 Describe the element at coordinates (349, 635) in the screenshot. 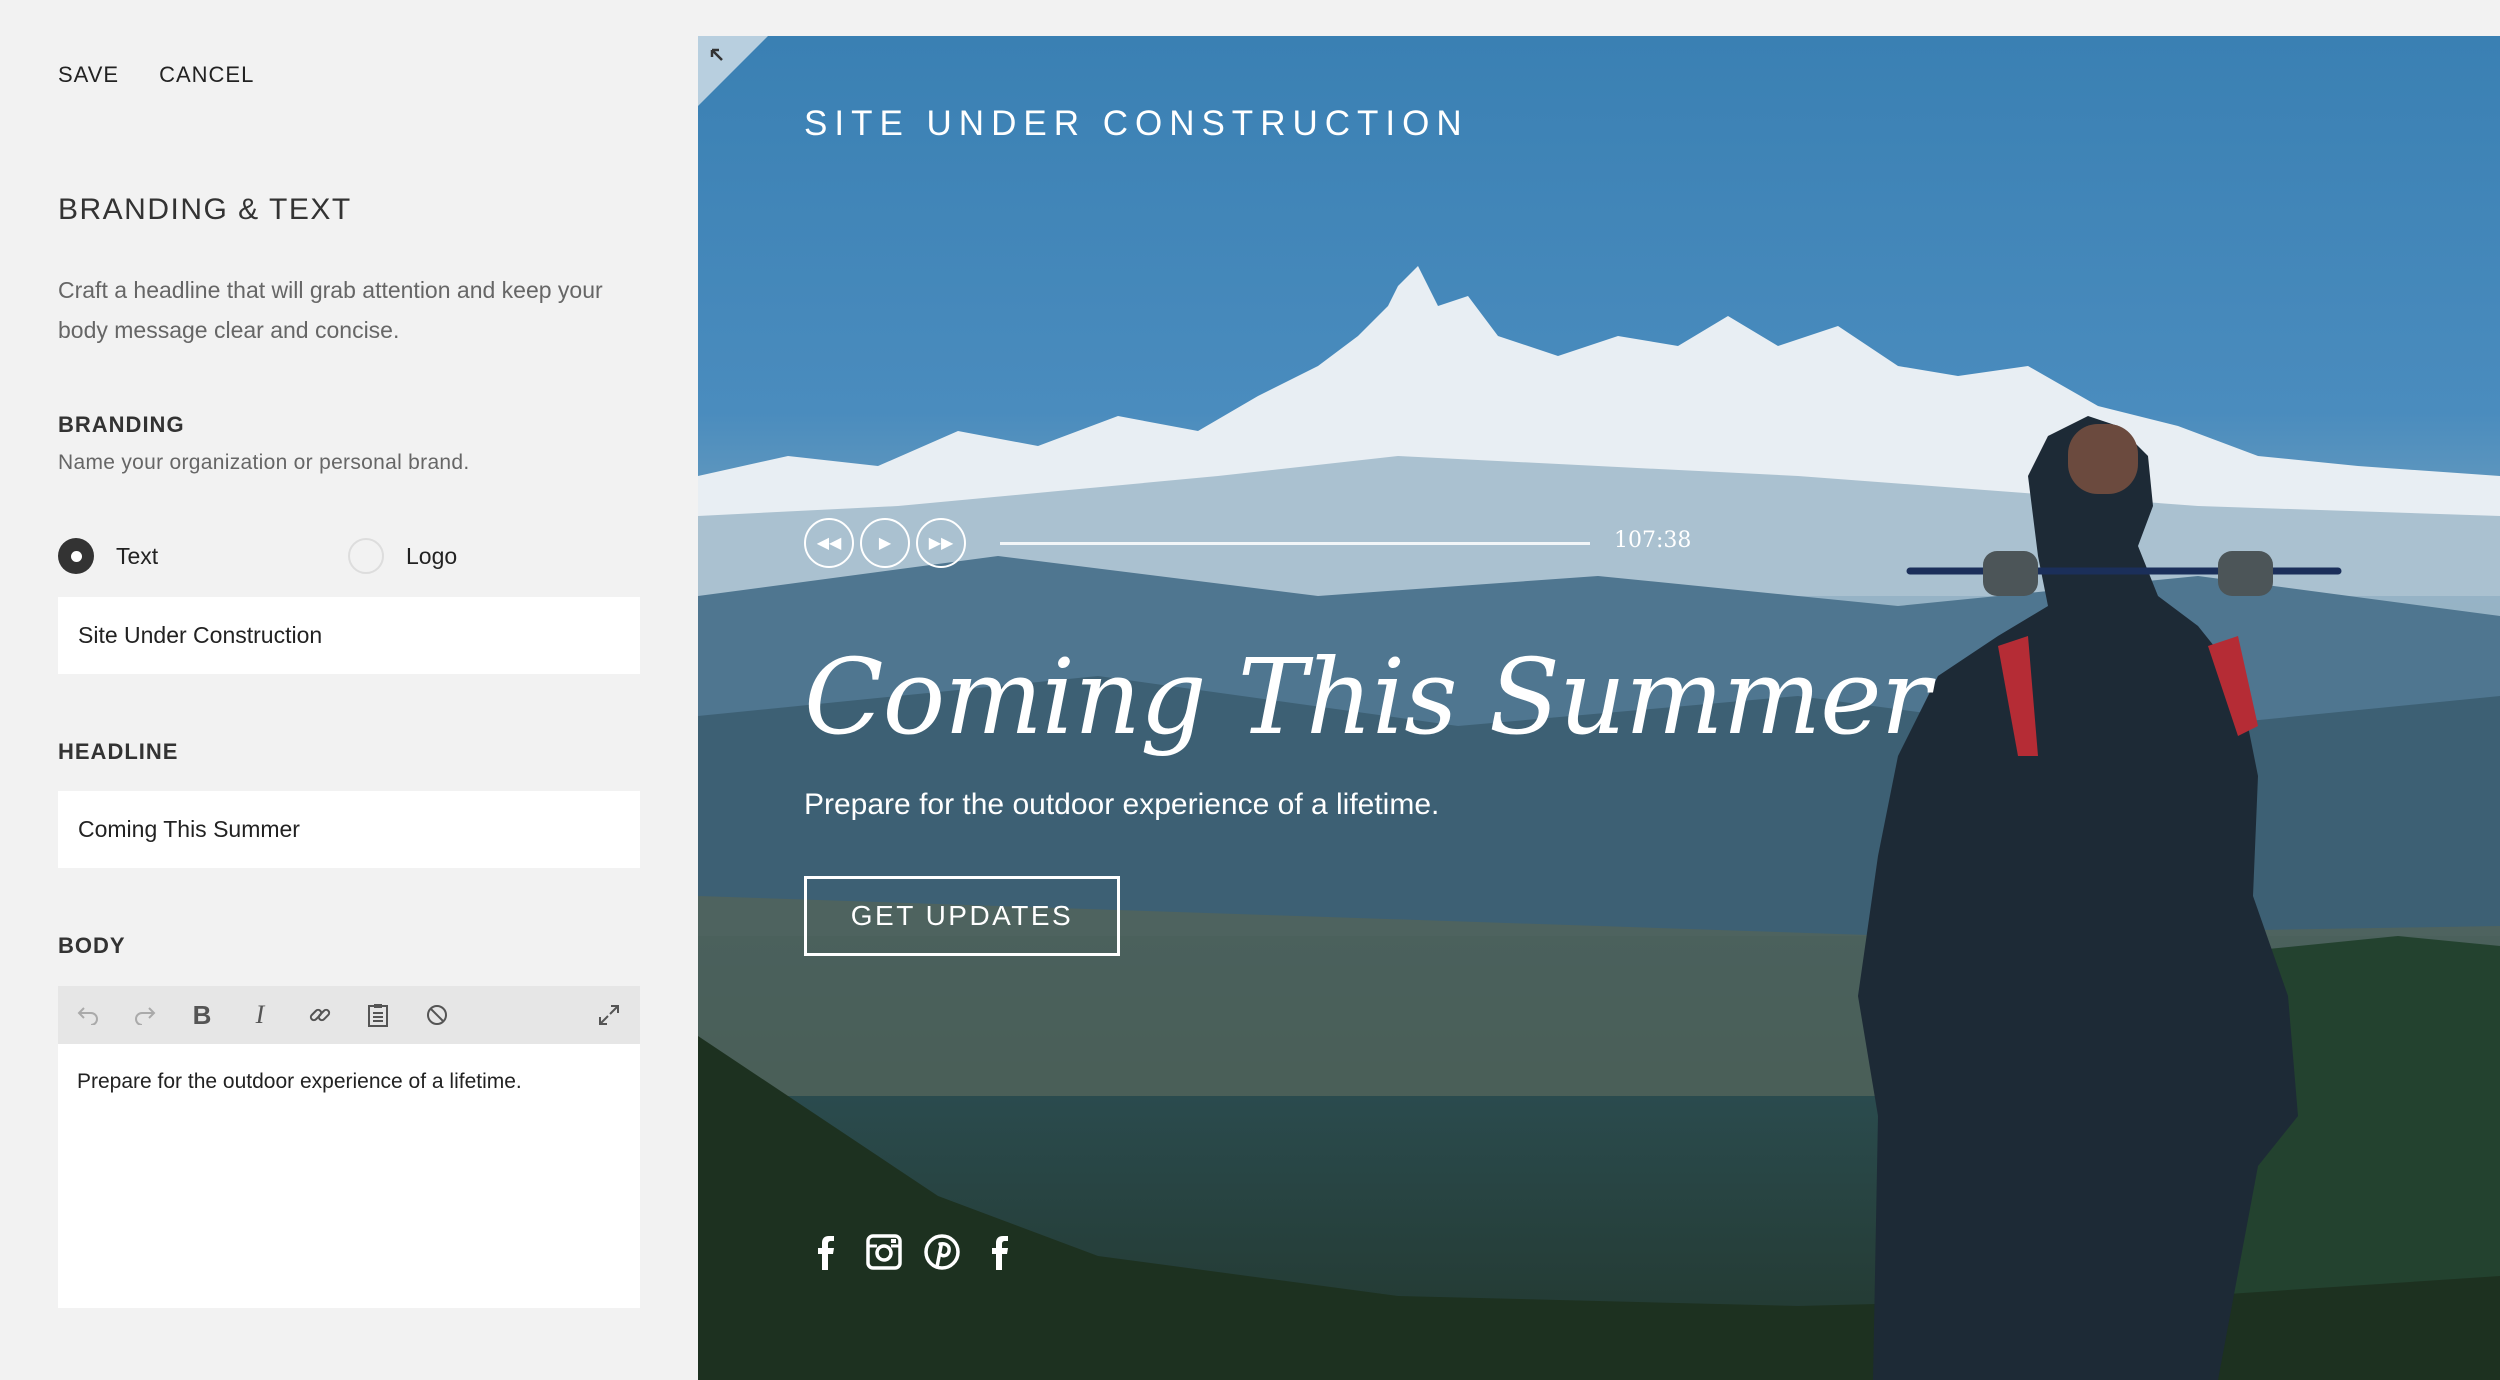

I see `branding-text-field: Site Under Construction` at that location.